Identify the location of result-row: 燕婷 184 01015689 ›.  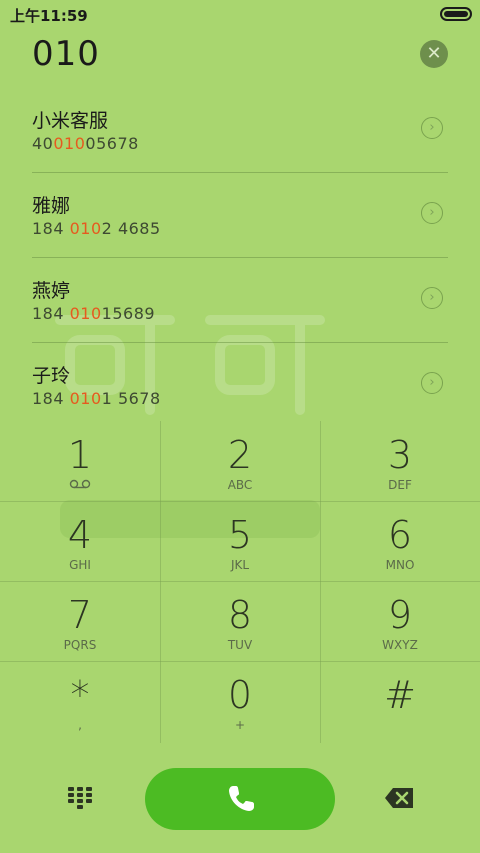
(240, 300).